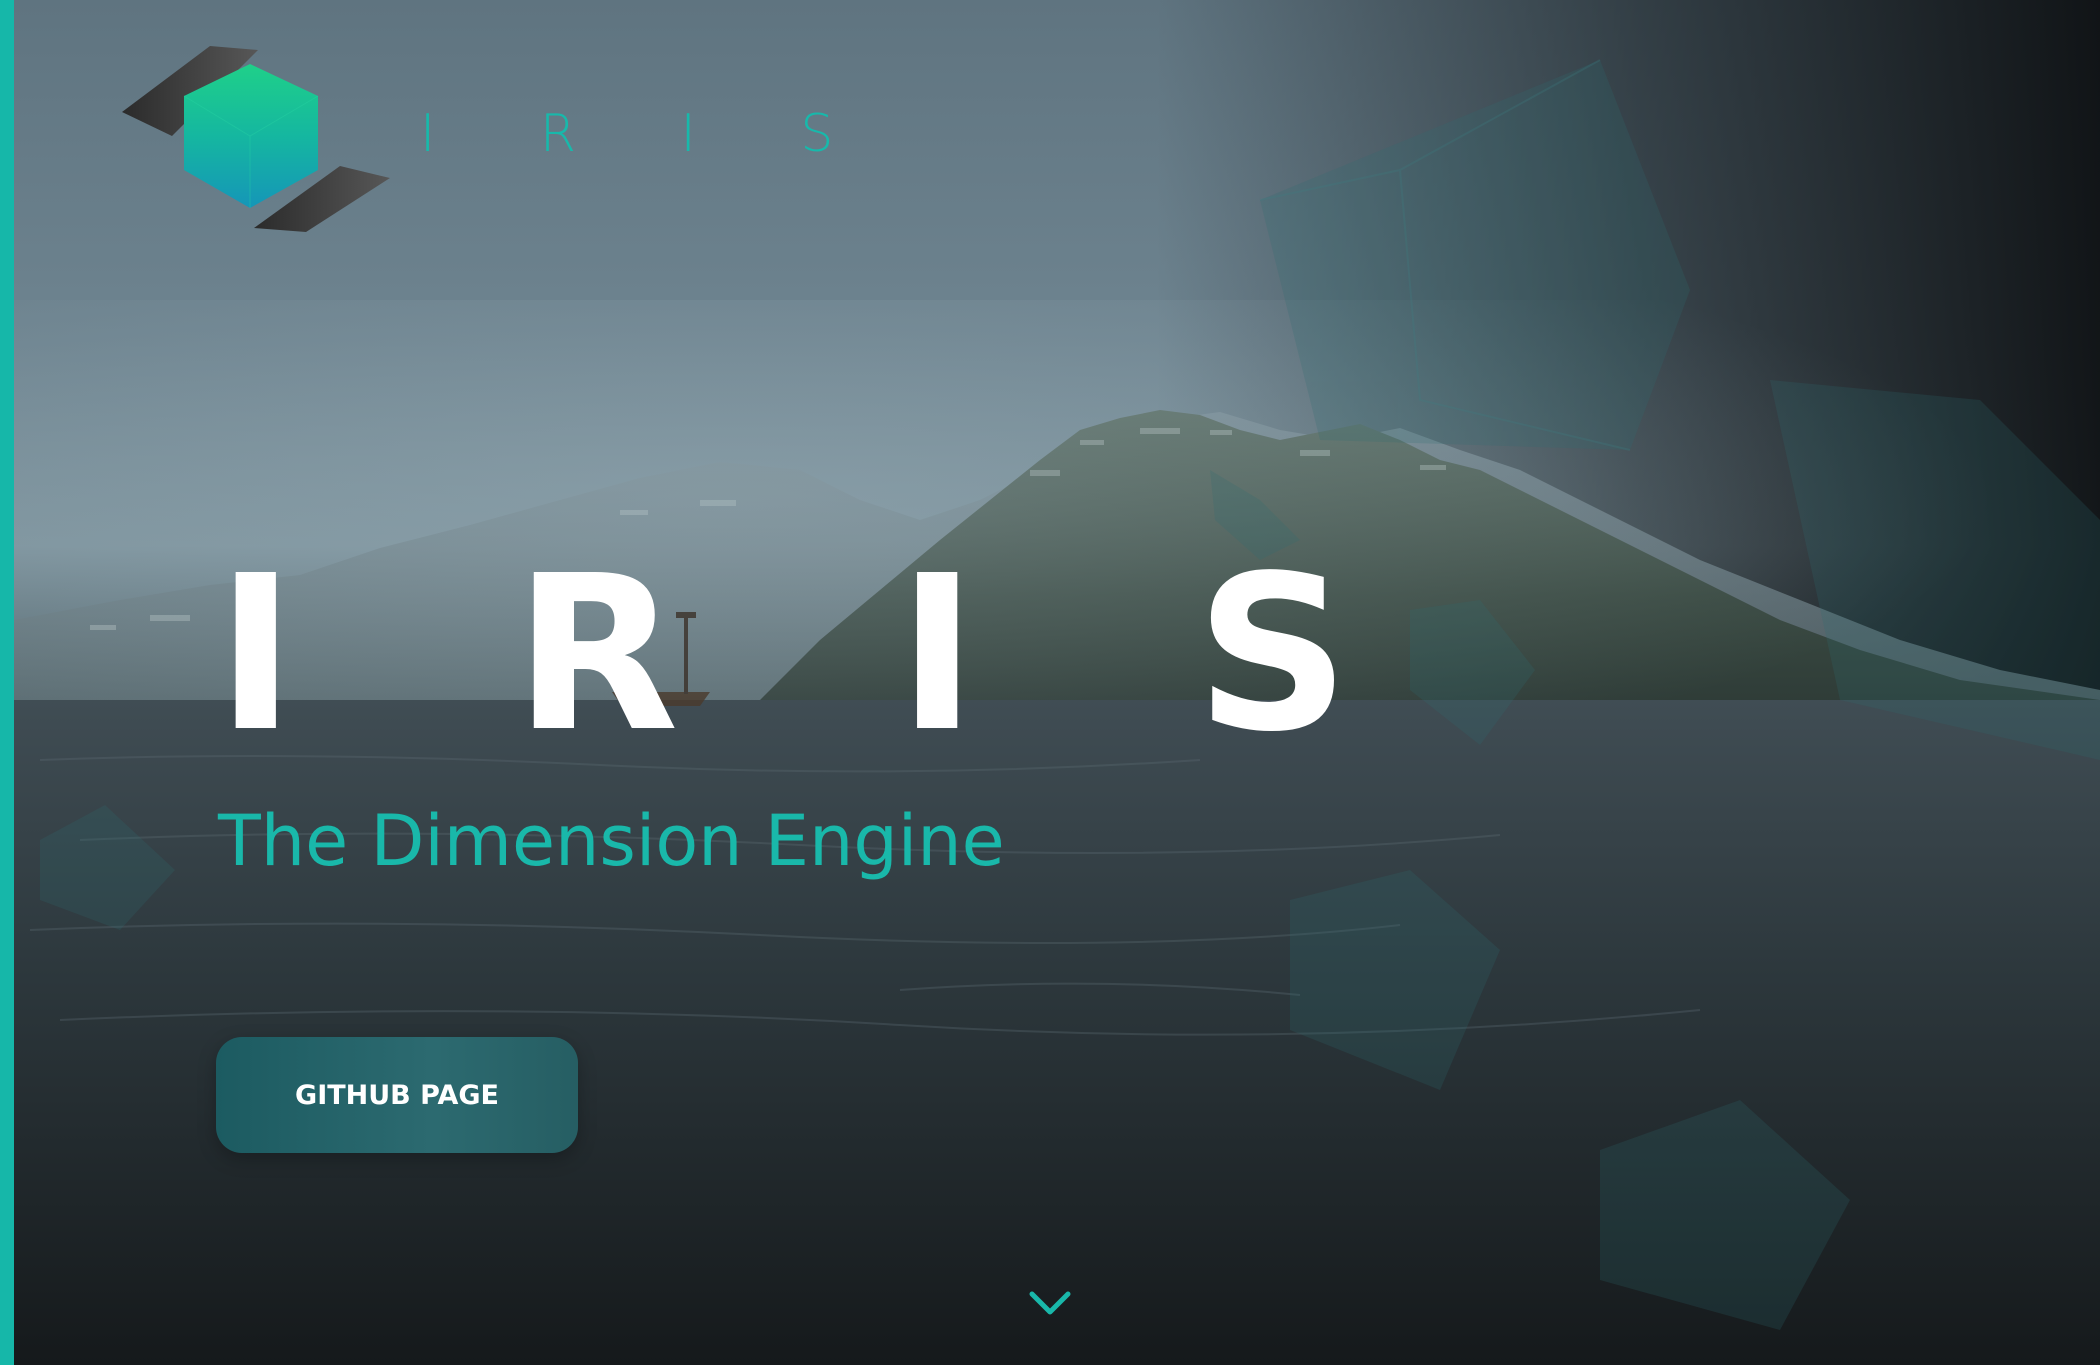 The width and height of the screenshot is (2100, 1365). I want to click on hexagon-logo-icon, so click(256, 139).